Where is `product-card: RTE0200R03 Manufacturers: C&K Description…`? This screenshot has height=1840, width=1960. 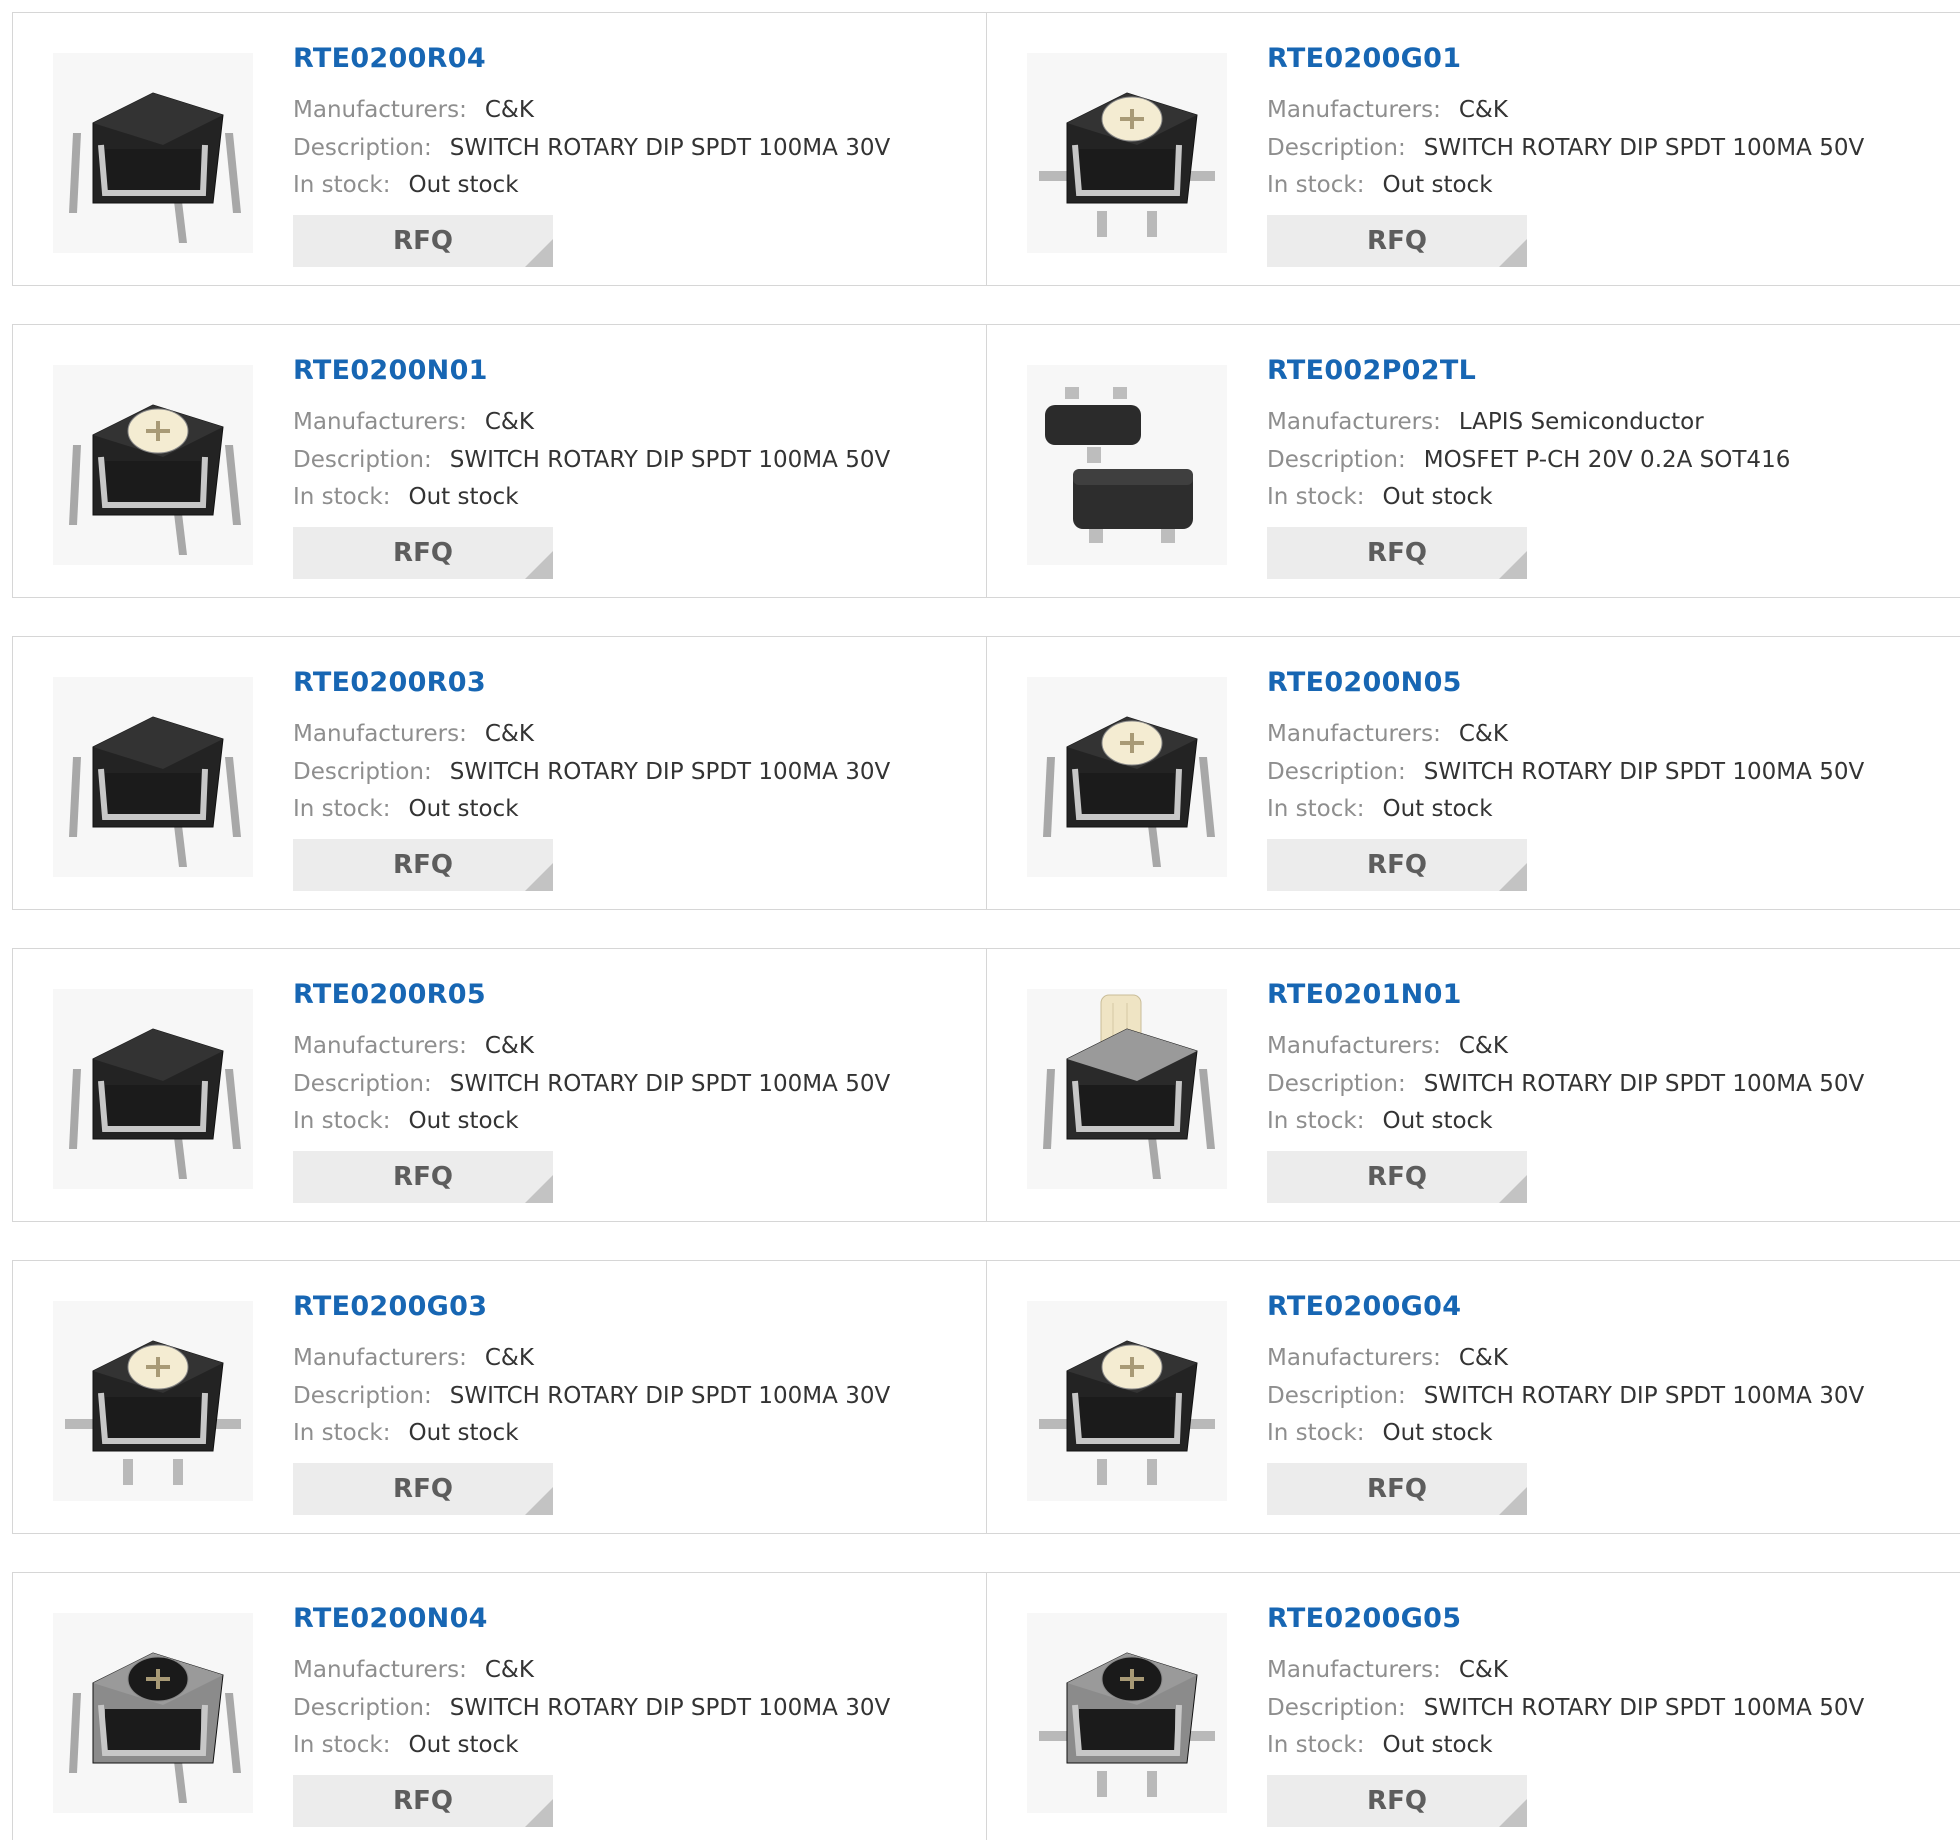
product-card: RTE0200R03 Manufacturers: C&K Description… is located at coordinates (499, 773).